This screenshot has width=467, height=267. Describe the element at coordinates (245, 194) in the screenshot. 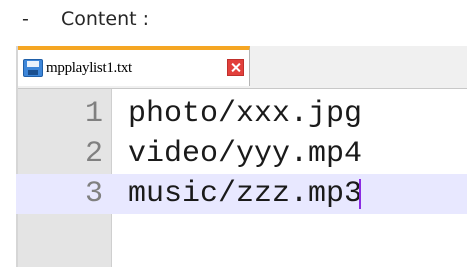

I see `line-text: music/zzz.mp3` at that location.